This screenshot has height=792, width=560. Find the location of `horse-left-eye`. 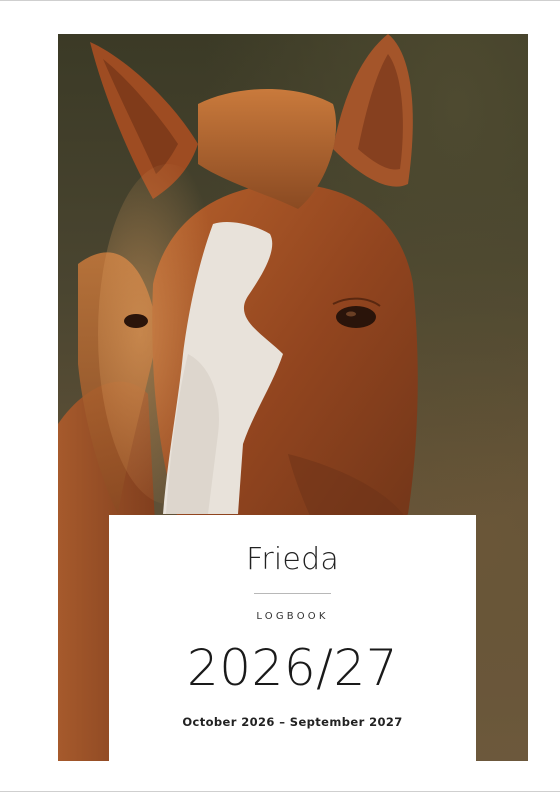

horse-left-eye is located at coordinates (136, 321).